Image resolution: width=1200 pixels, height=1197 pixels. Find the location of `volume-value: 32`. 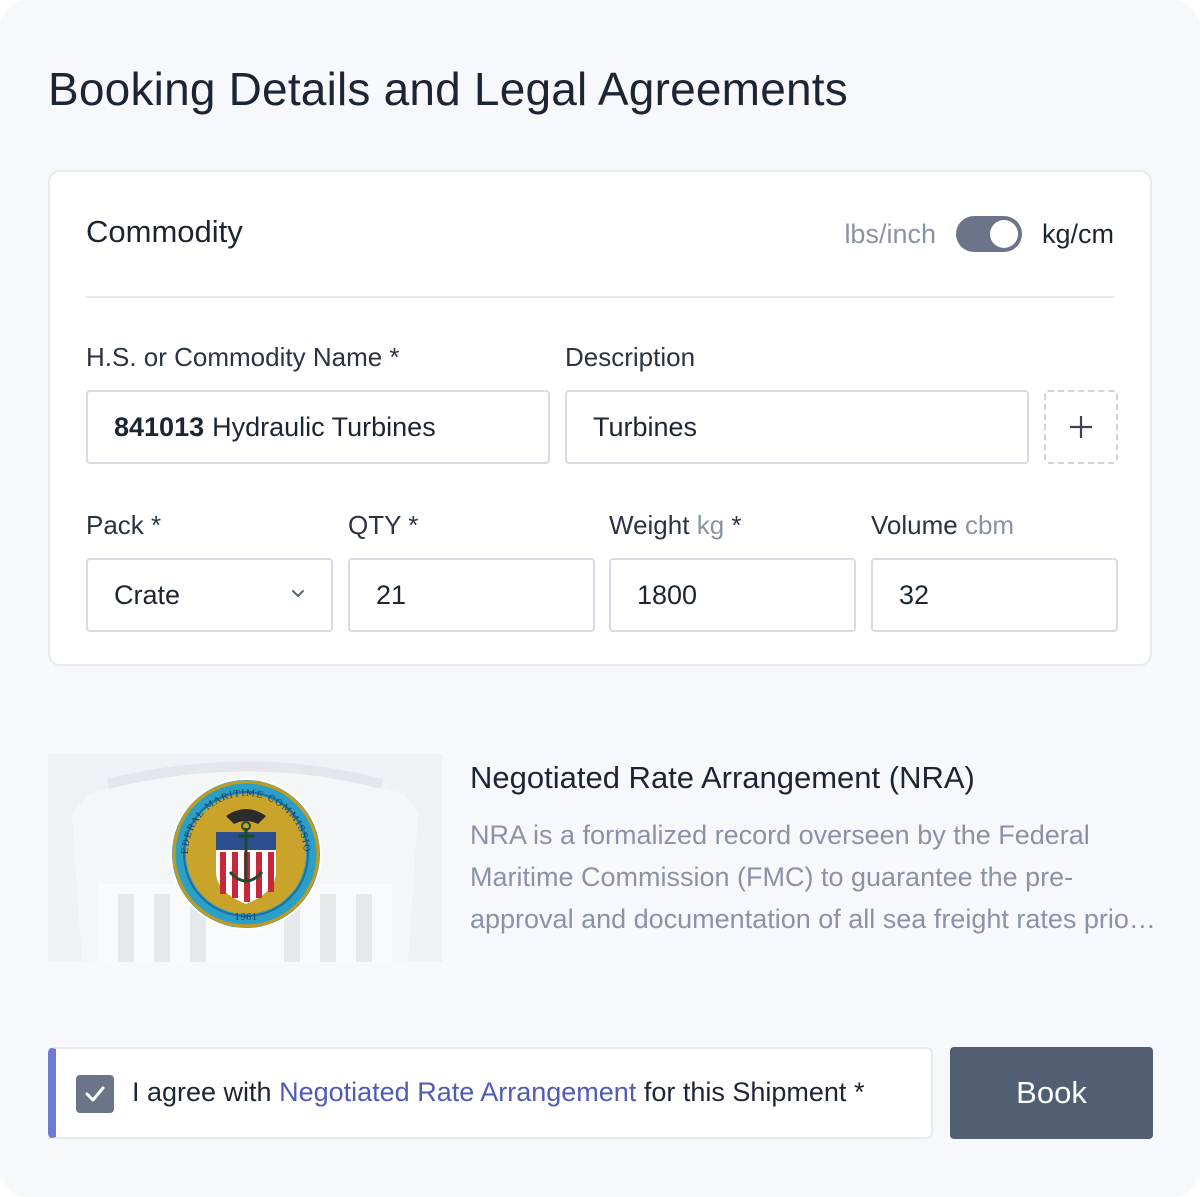

volume-value: 32 is located at coordinates (914, 594).